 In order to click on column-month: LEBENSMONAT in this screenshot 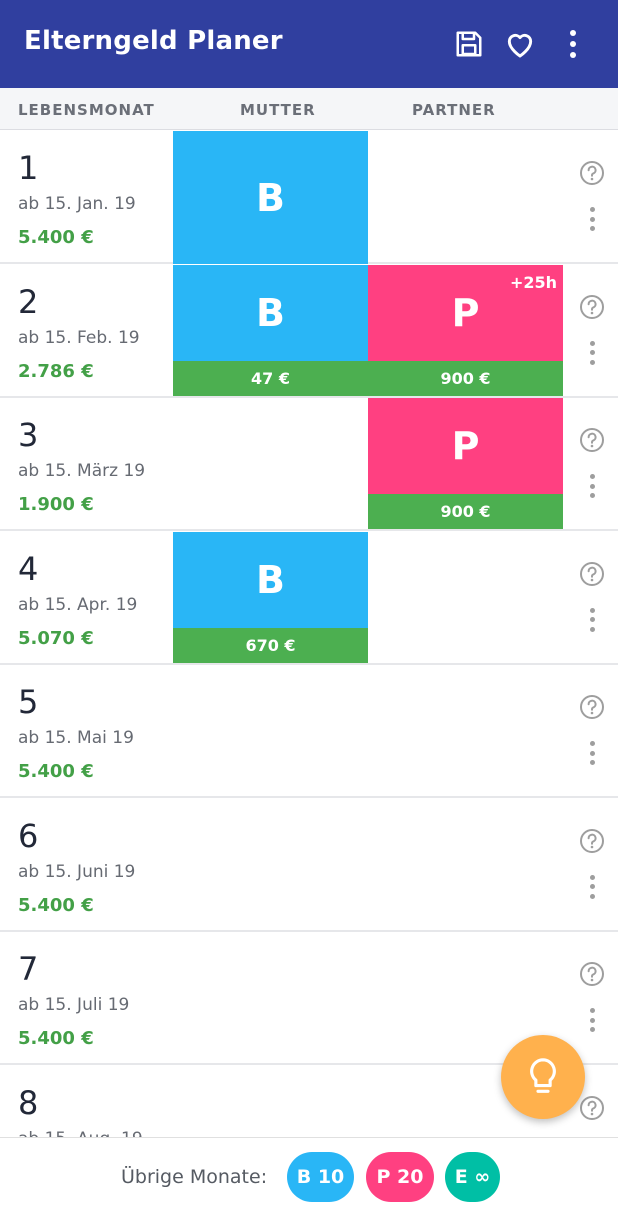, I will do `click(86, 110)`.